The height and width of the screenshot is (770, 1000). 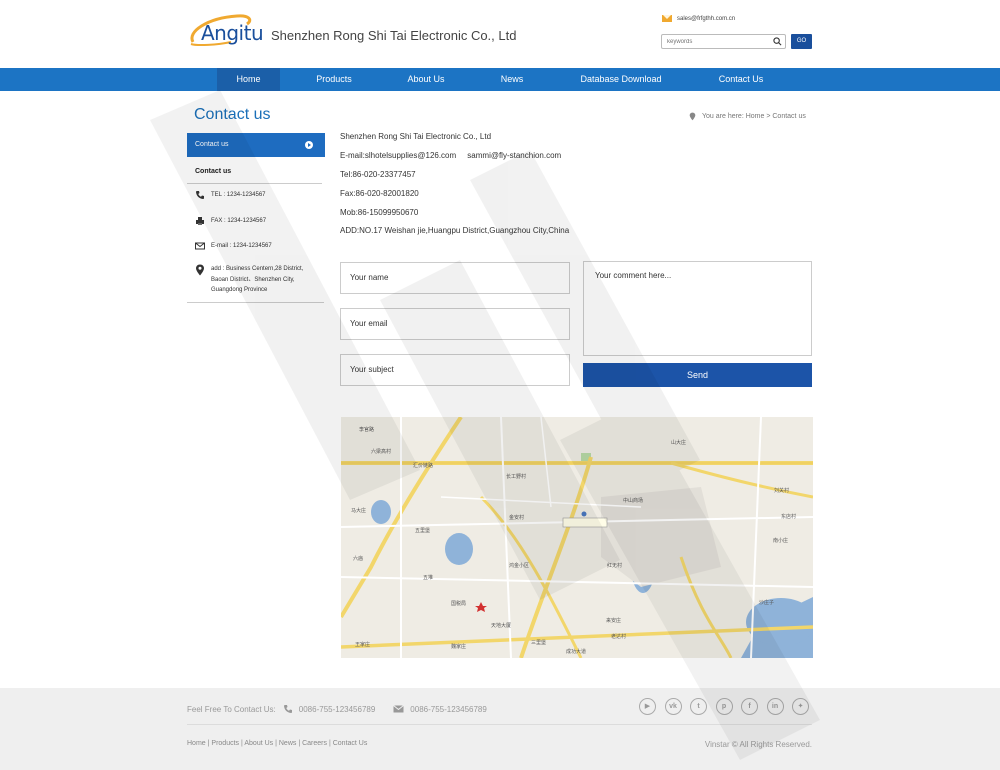 What do you see at coordinates (455, 278) in the screenshot?
I see `name-field: Your name` at bounding box center [455, 278].